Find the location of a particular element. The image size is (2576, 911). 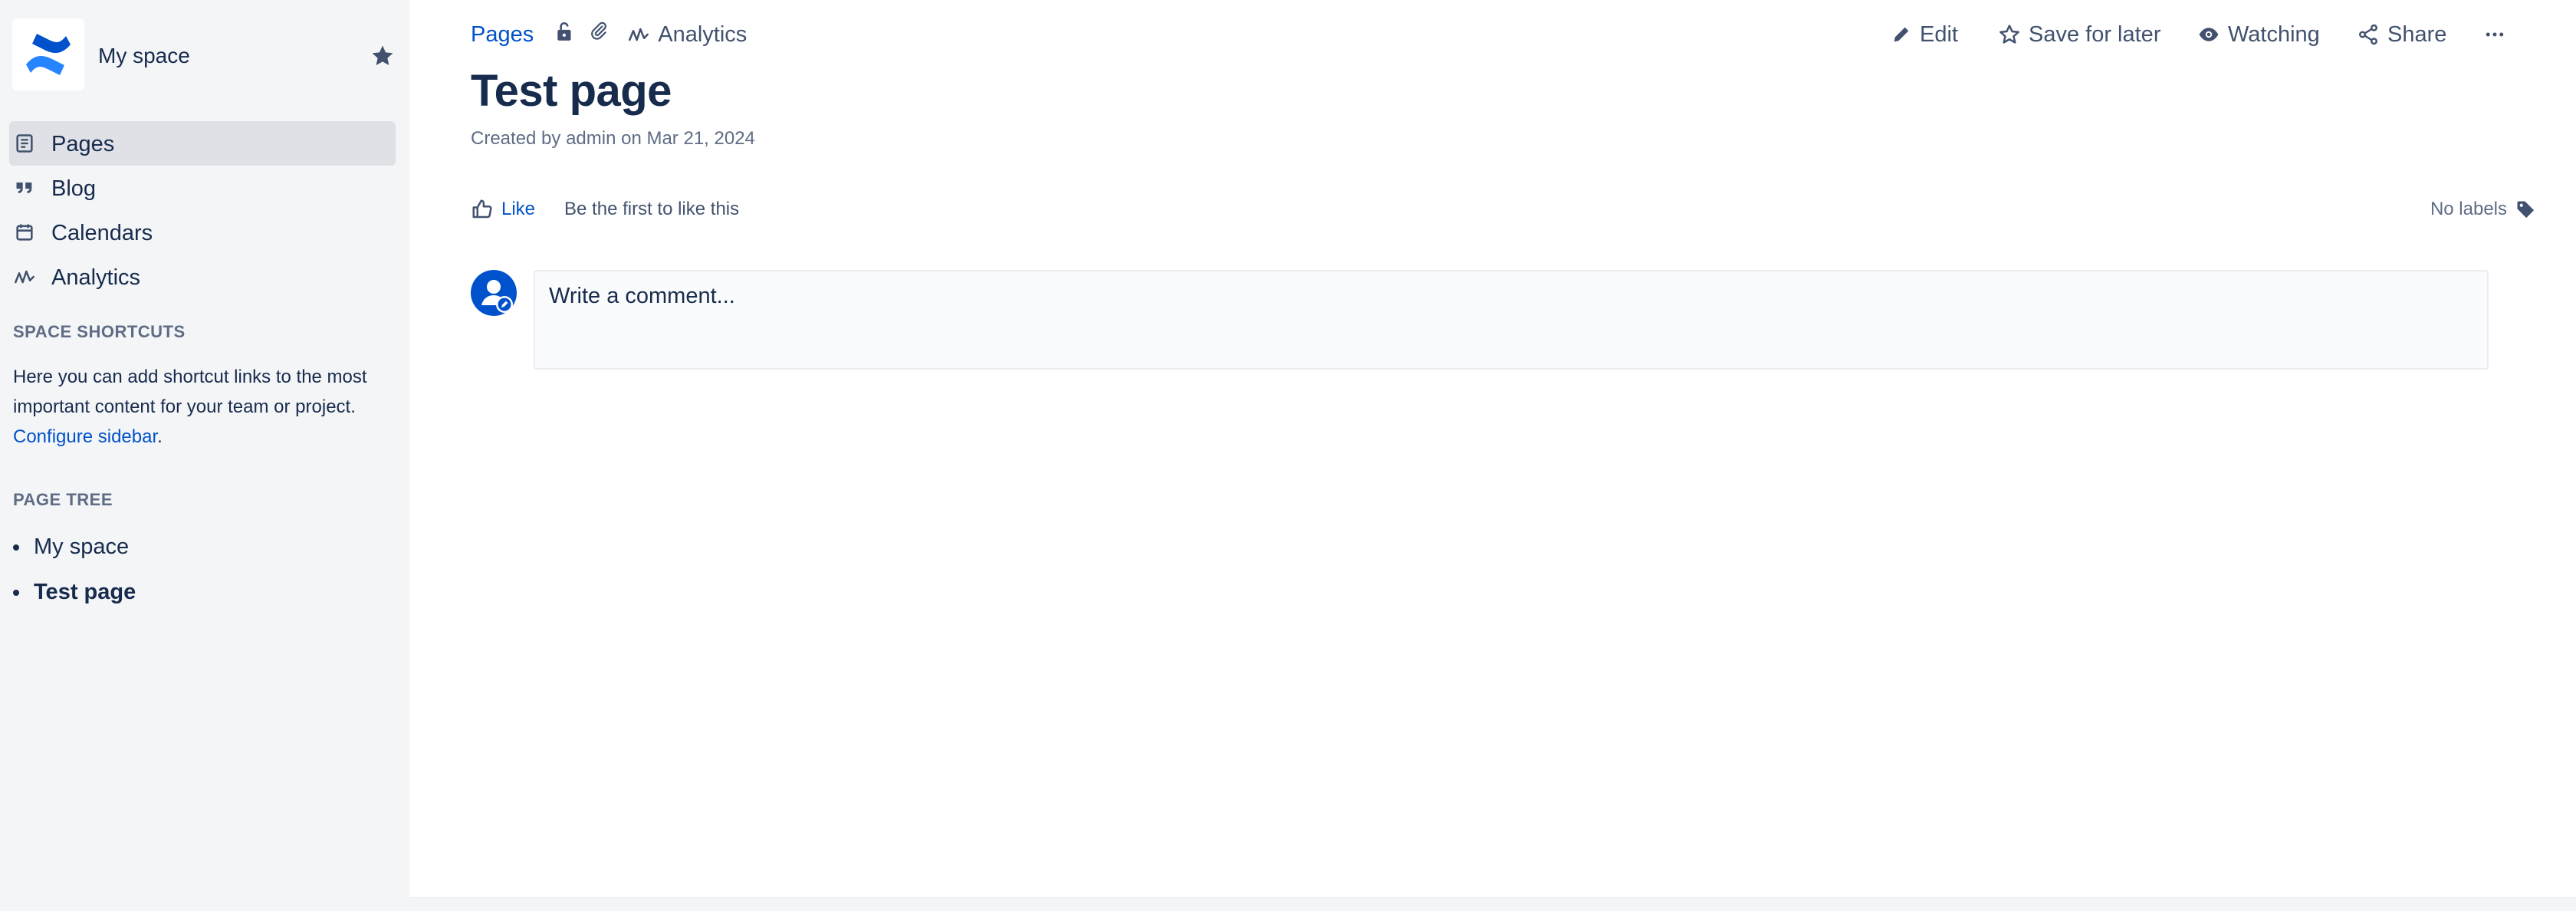

star-filled-icon is located at coordinates (383, 55).